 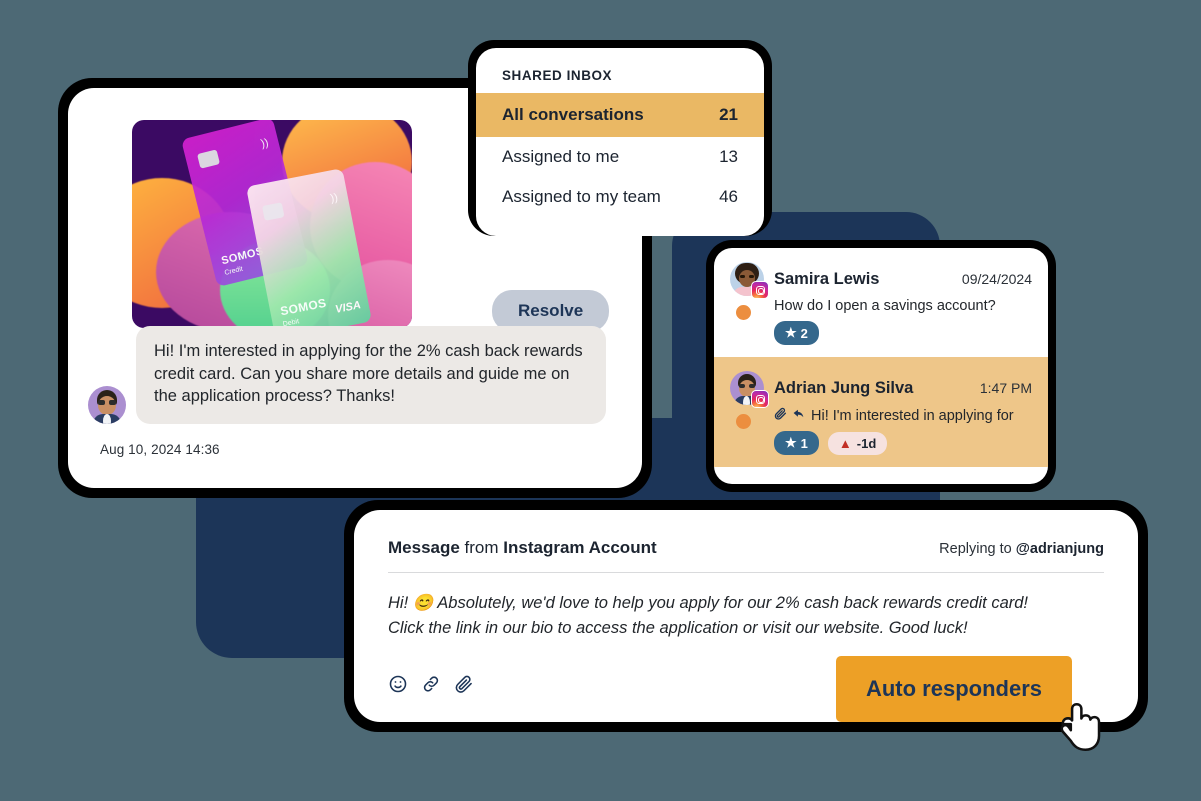 I want to click on composer-replying-to: Replying to @adrianjung, so click(x=1021, y=549).